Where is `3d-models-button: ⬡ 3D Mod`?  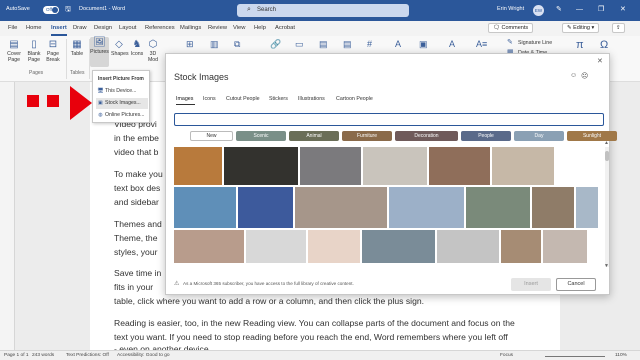
3d-models-button: ⬡ 3D Mod is located at coordinates (153, 51).